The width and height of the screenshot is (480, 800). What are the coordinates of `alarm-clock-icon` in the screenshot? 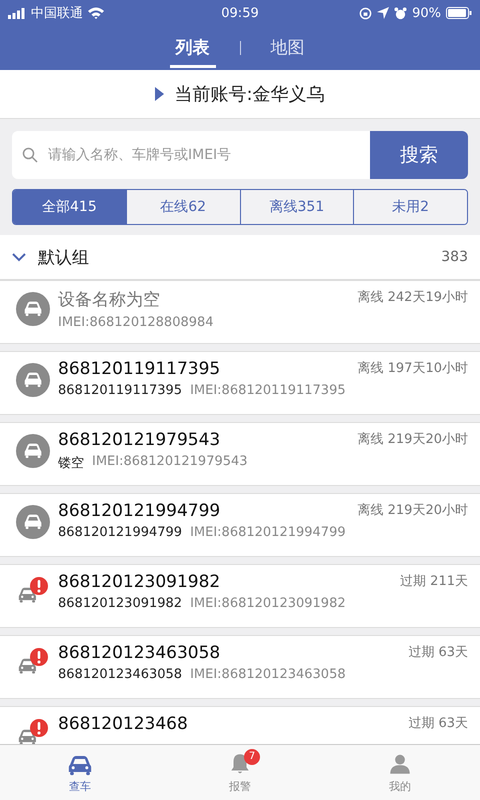 It's located at (401, 13).